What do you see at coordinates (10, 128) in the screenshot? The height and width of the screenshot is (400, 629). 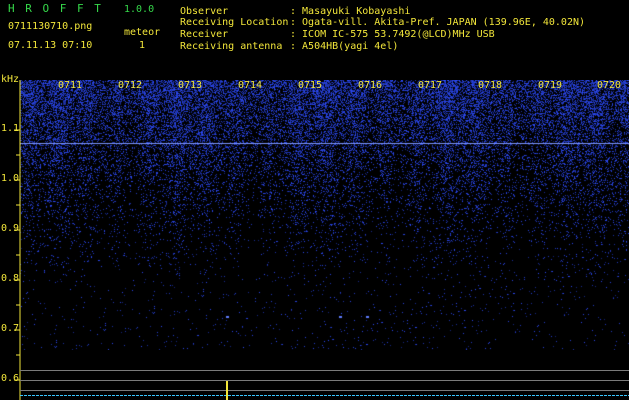 I see `y-tick-1-1: 1.1` at bounding box center [10, 128].